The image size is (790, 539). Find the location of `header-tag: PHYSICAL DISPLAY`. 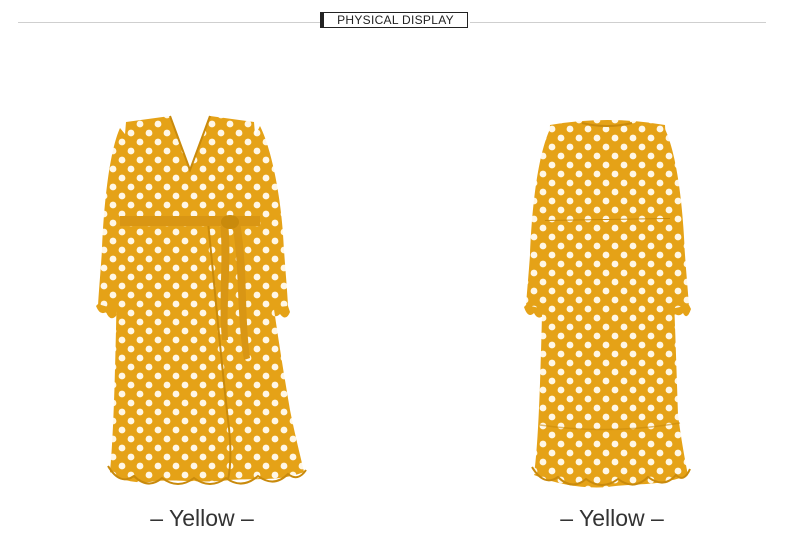

header-tag: PHYSICAL DISPLAY is located at coordinates (394, 20).